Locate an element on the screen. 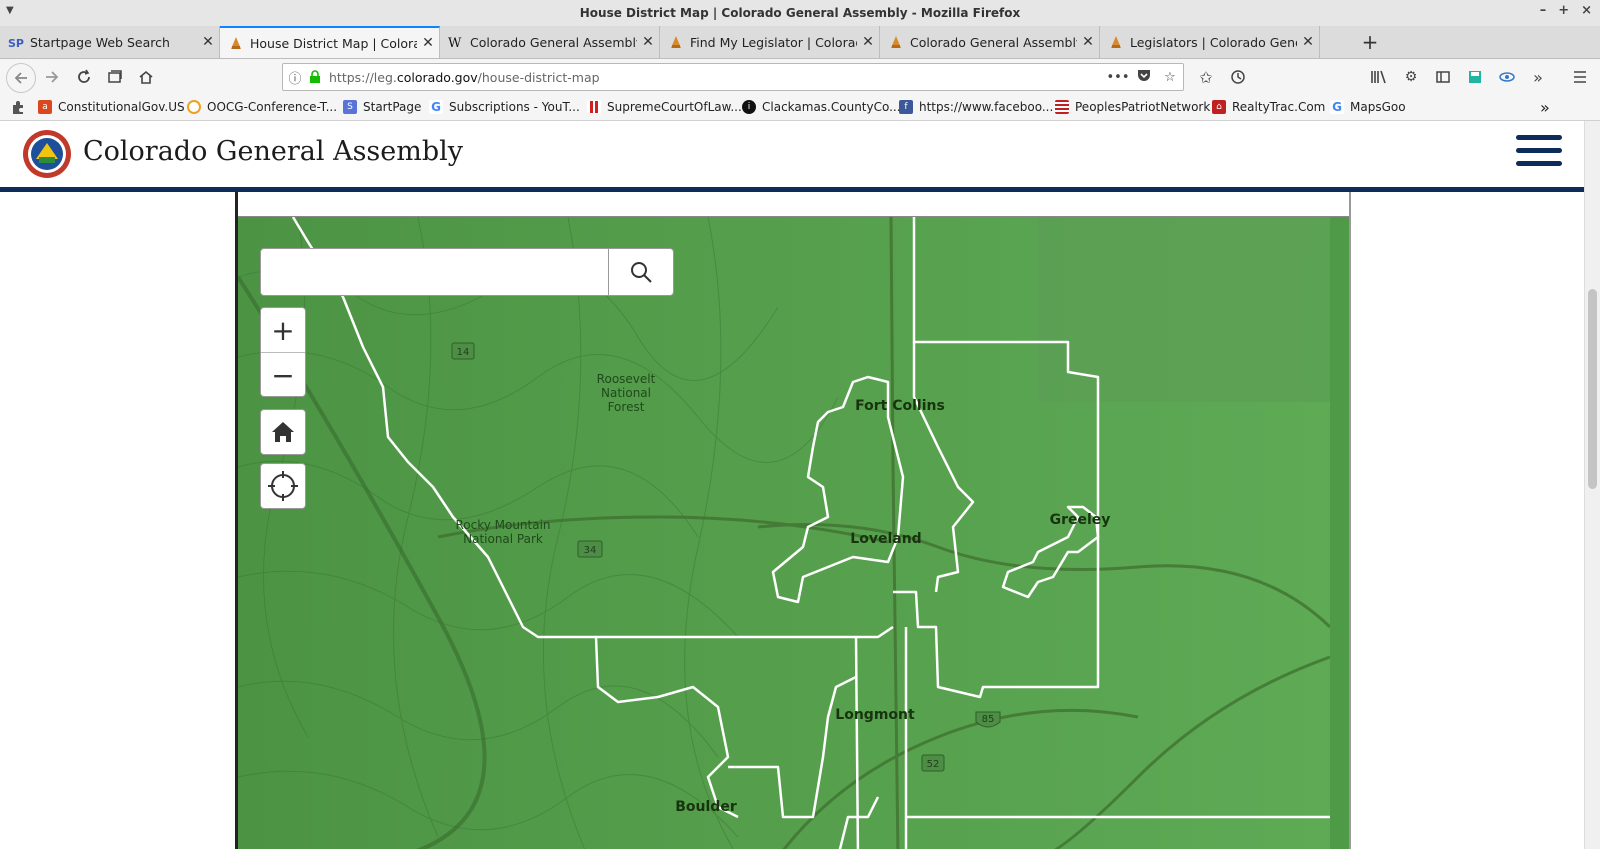 Image resolution: width=1600 pixels, height=849 pixels. reload-icon is located at coordinates (84, 76).